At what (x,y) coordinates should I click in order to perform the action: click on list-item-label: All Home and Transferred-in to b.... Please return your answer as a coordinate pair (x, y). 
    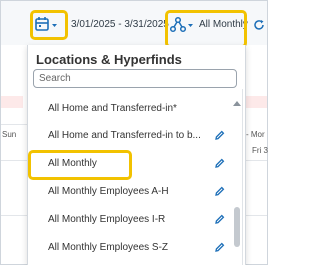
    Looking at the image, I should click on (124, 135).